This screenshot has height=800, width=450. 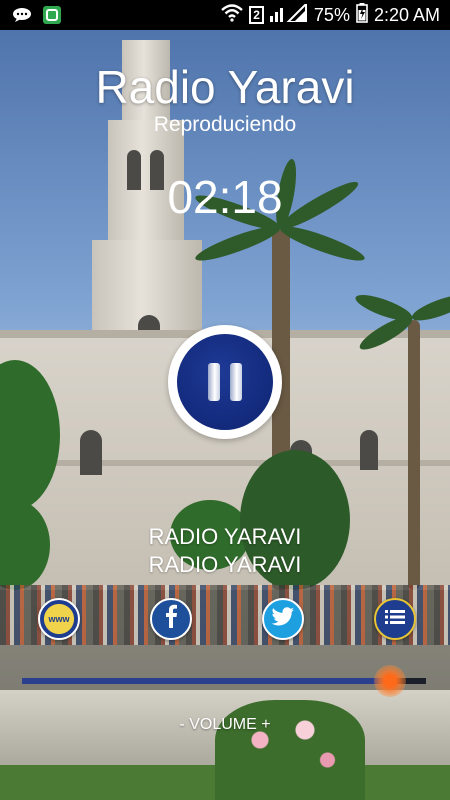 I want to click on elapsed-time: 02:18, so click(x=225, y=197).